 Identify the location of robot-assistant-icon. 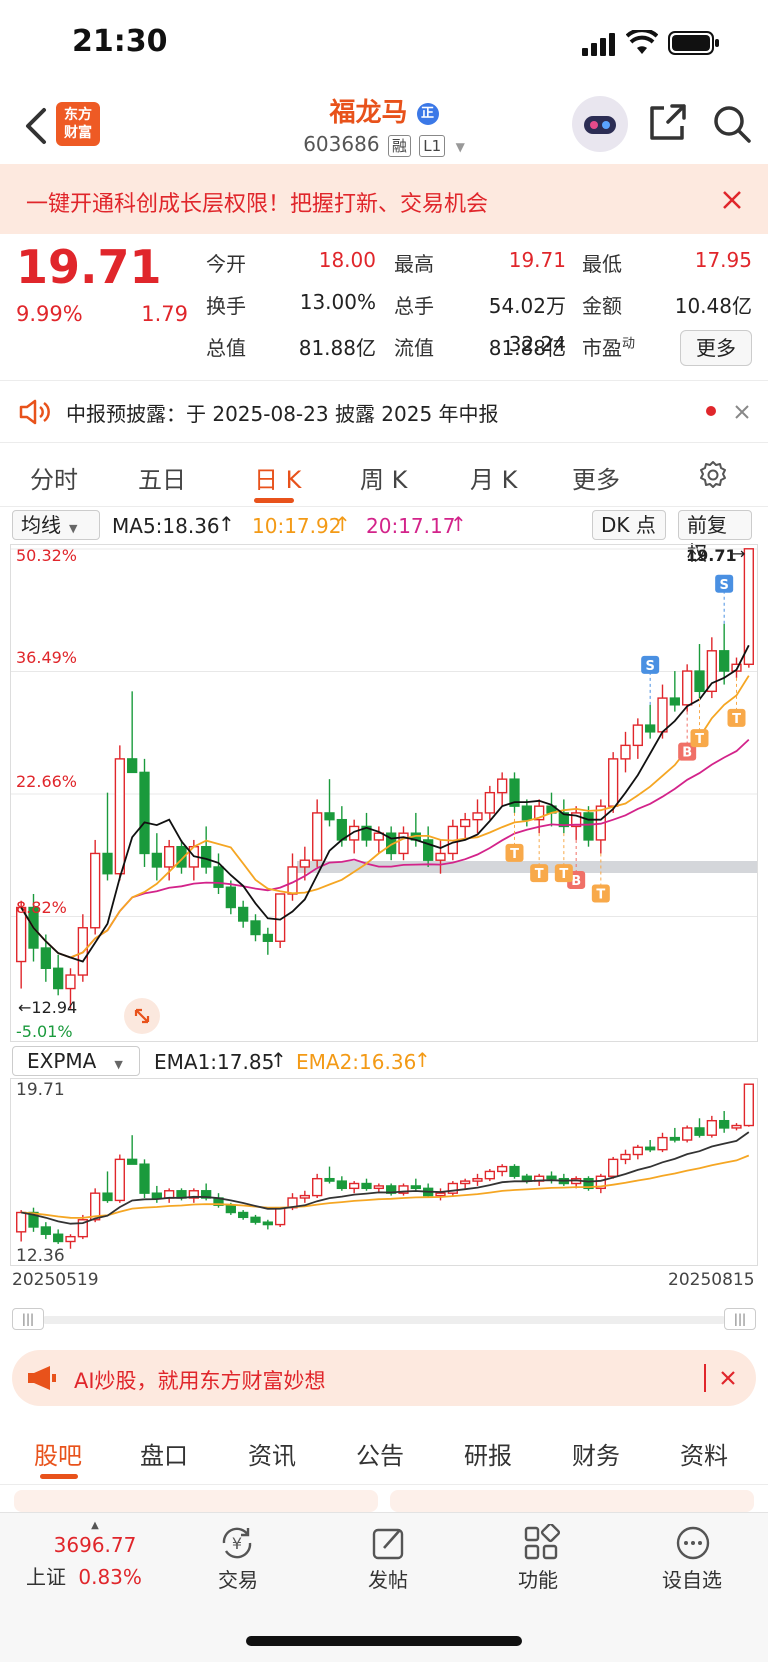
(600, 124).